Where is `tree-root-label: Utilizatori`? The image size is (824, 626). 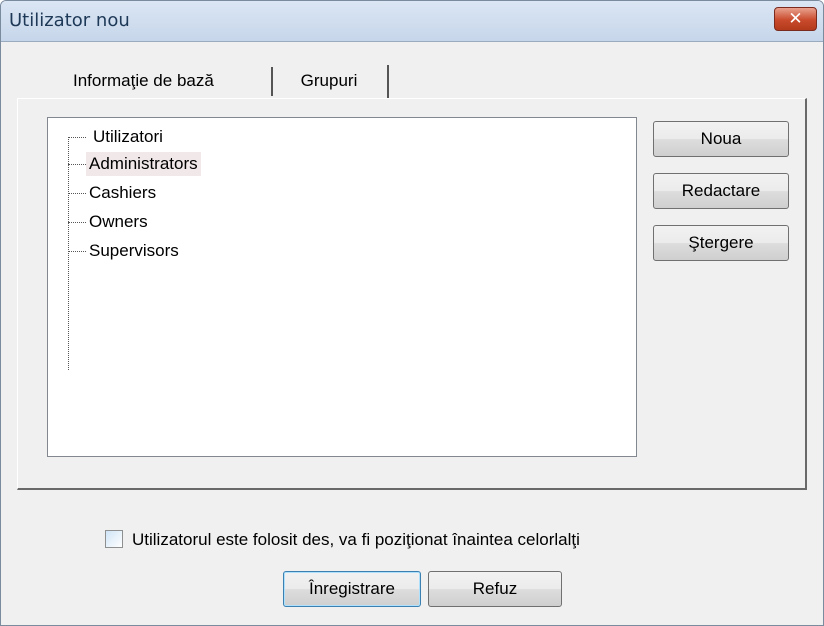 tree-root-label: Utilizatori is located at coordinates (128, 136).